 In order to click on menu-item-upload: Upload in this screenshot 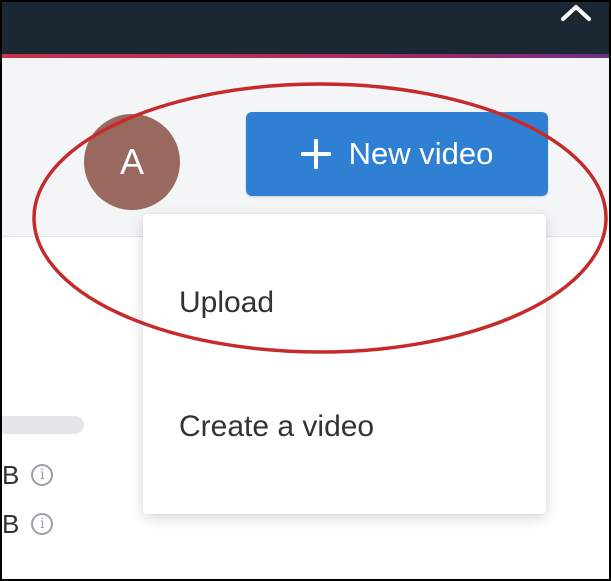, I will do `click(344, 303)`.